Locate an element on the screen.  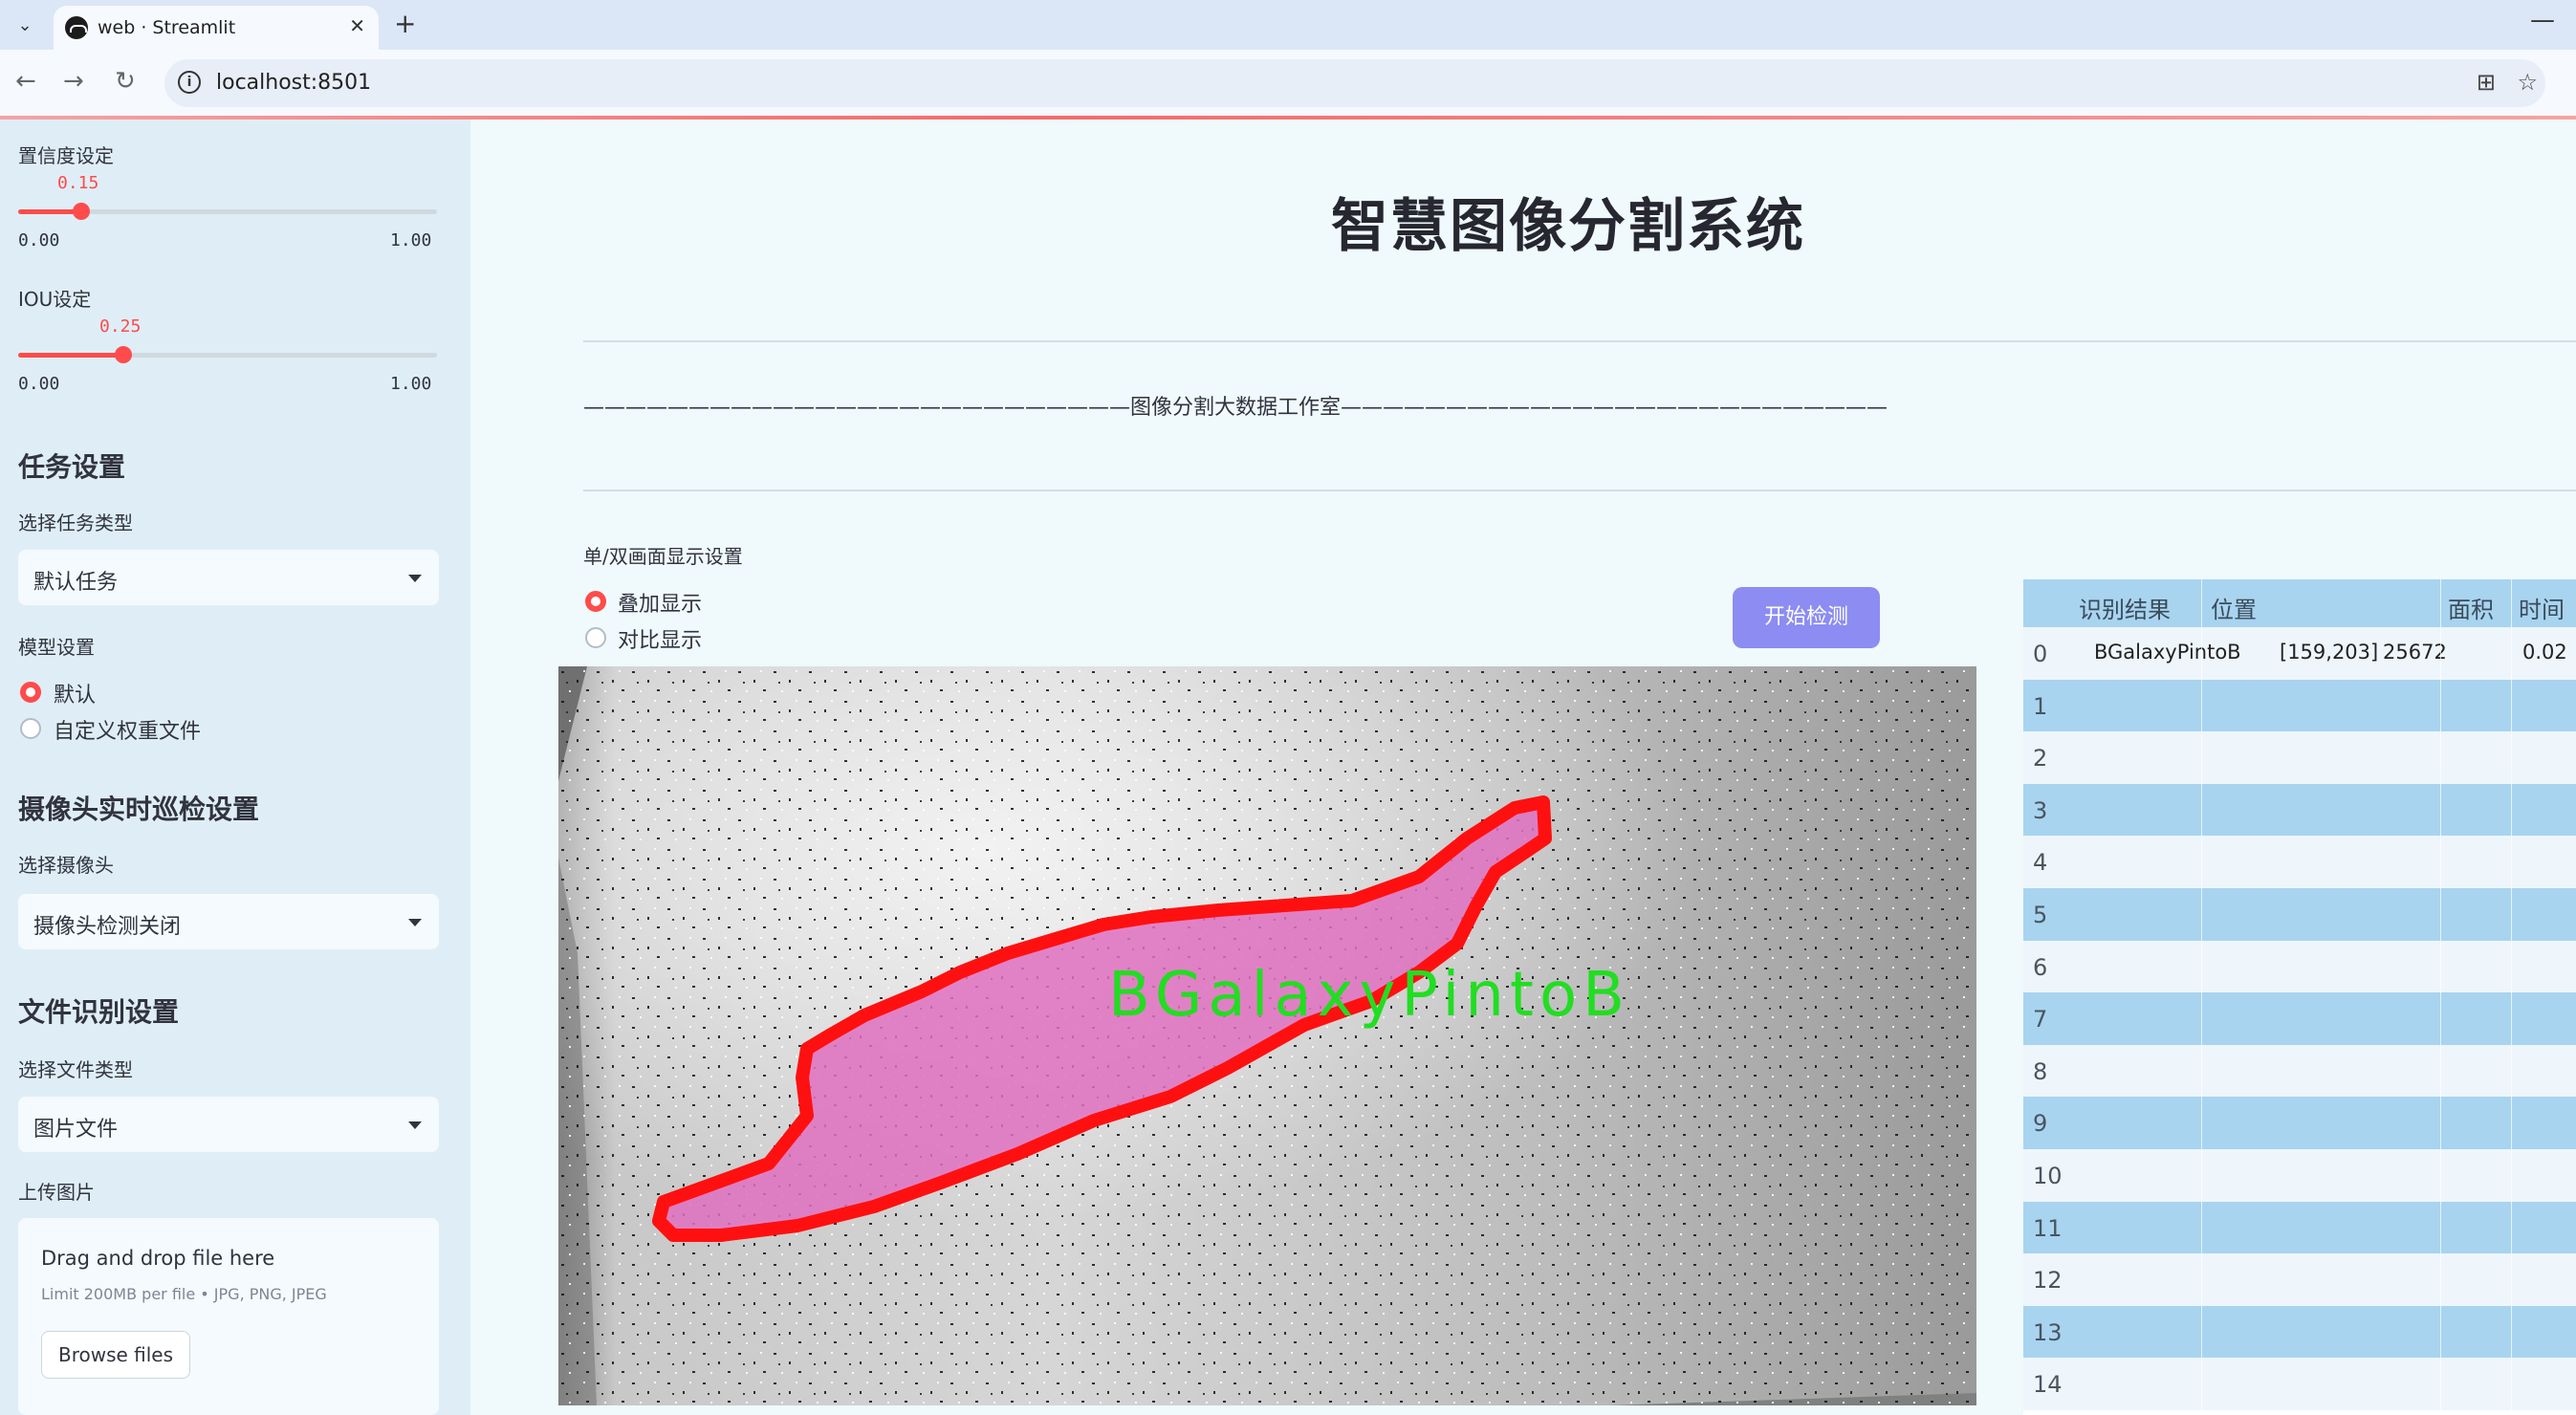
upload-label: 上传图片 is located at coordinates (56, 1192).